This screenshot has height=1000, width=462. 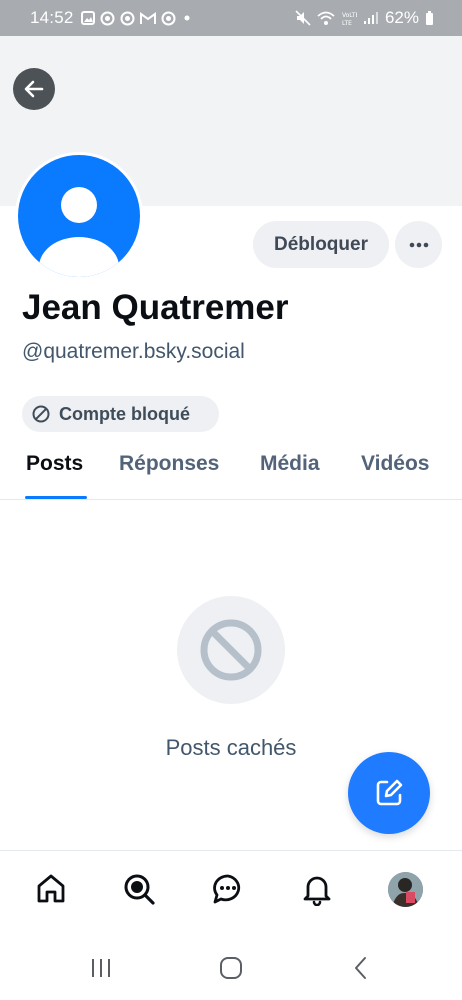 I want to click on status-right: VoLTELTE 62%, so click(x=364, y=18).